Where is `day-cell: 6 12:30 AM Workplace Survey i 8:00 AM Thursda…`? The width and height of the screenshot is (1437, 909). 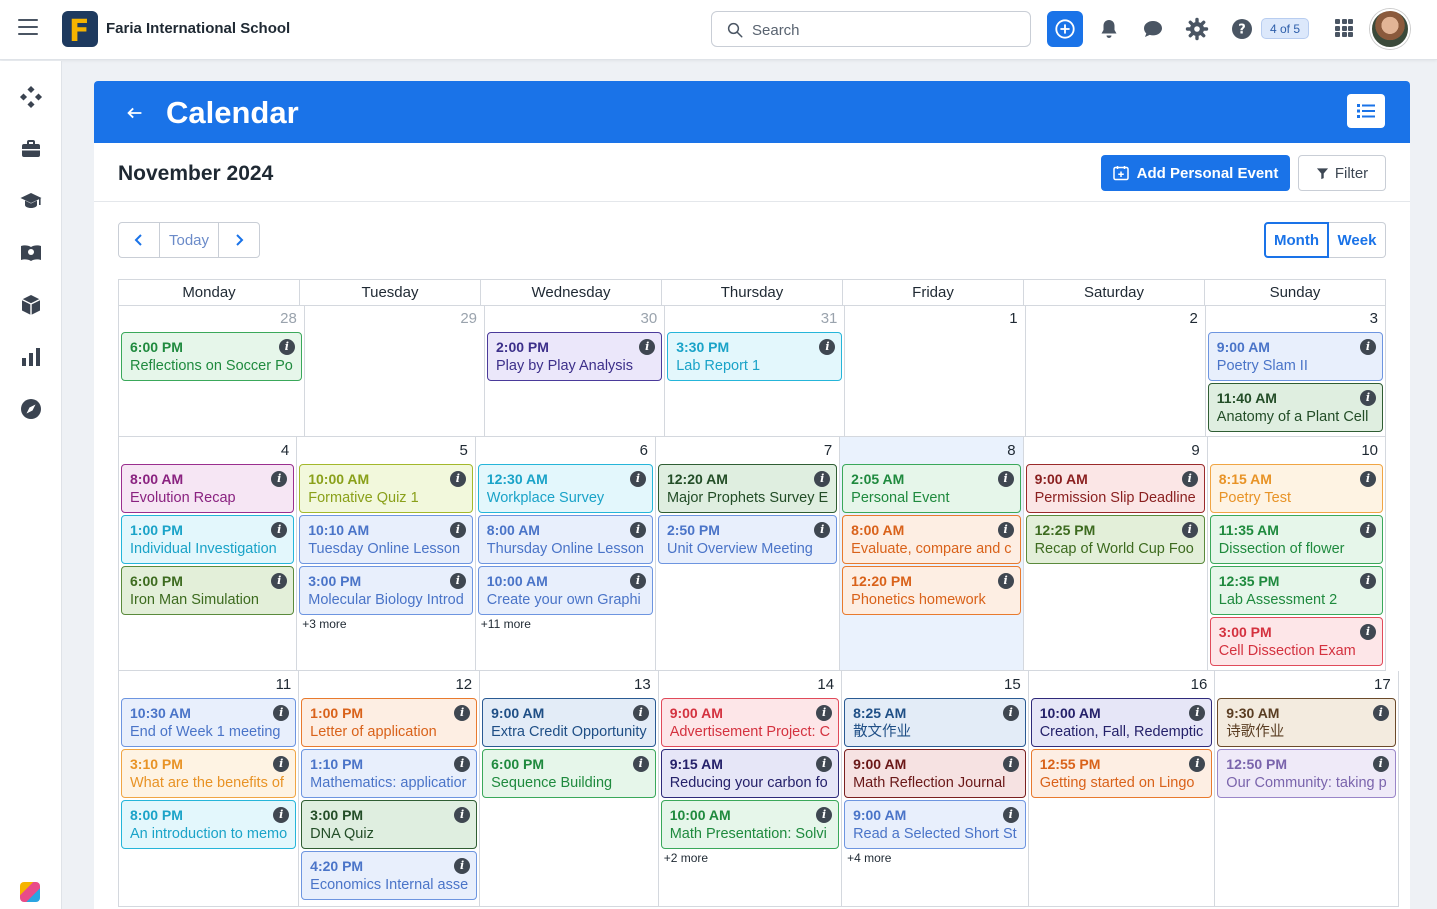 day-cell: 6 12:30 AM Workplace Survey i 8:00 AM Thursda… is located at coordinates (565, 554).